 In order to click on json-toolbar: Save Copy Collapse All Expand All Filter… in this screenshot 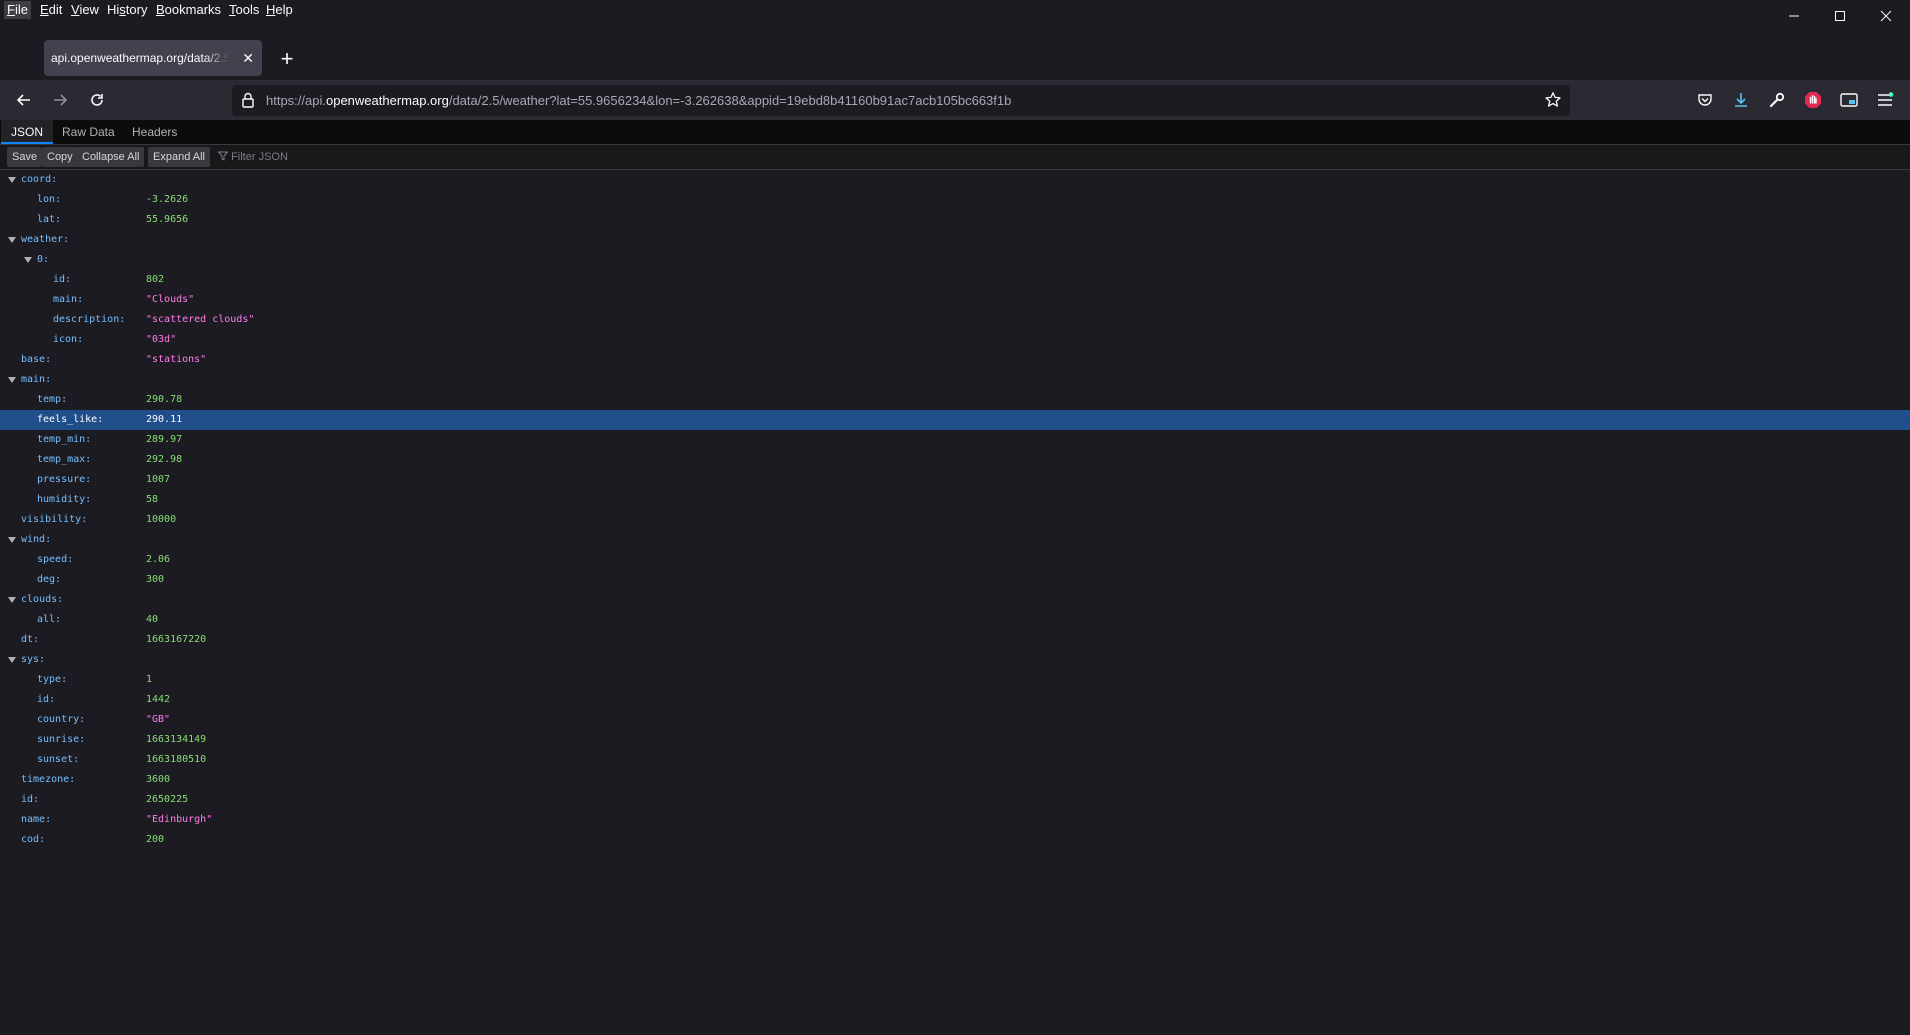, I will do `click(955, 157)`.